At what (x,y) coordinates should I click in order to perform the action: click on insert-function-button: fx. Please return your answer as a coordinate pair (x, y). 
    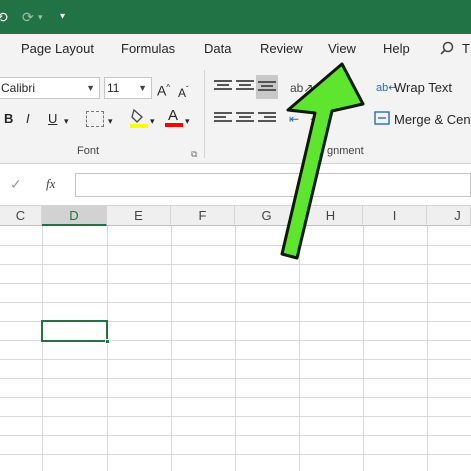
    Looking at the image, I should click on (50, 184).